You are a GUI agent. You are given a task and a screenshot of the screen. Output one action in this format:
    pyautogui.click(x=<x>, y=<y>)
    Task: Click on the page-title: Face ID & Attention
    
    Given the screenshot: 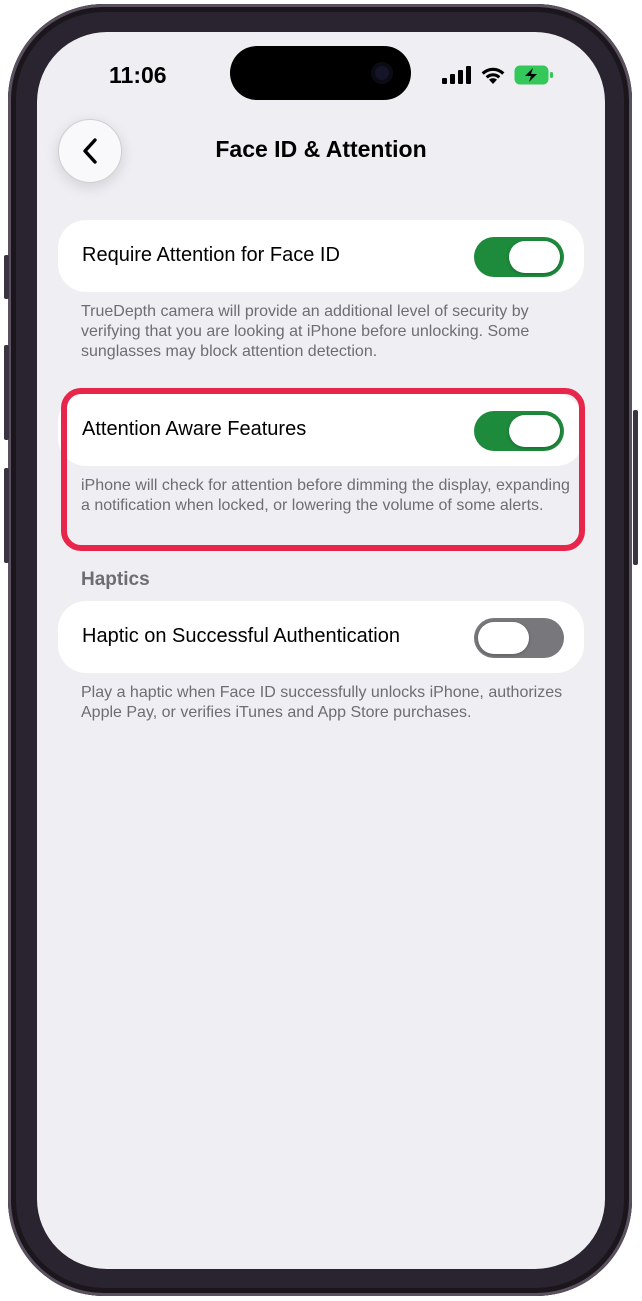 What is the action you would take?
    pyautogui.click(x=321, y=149)
    